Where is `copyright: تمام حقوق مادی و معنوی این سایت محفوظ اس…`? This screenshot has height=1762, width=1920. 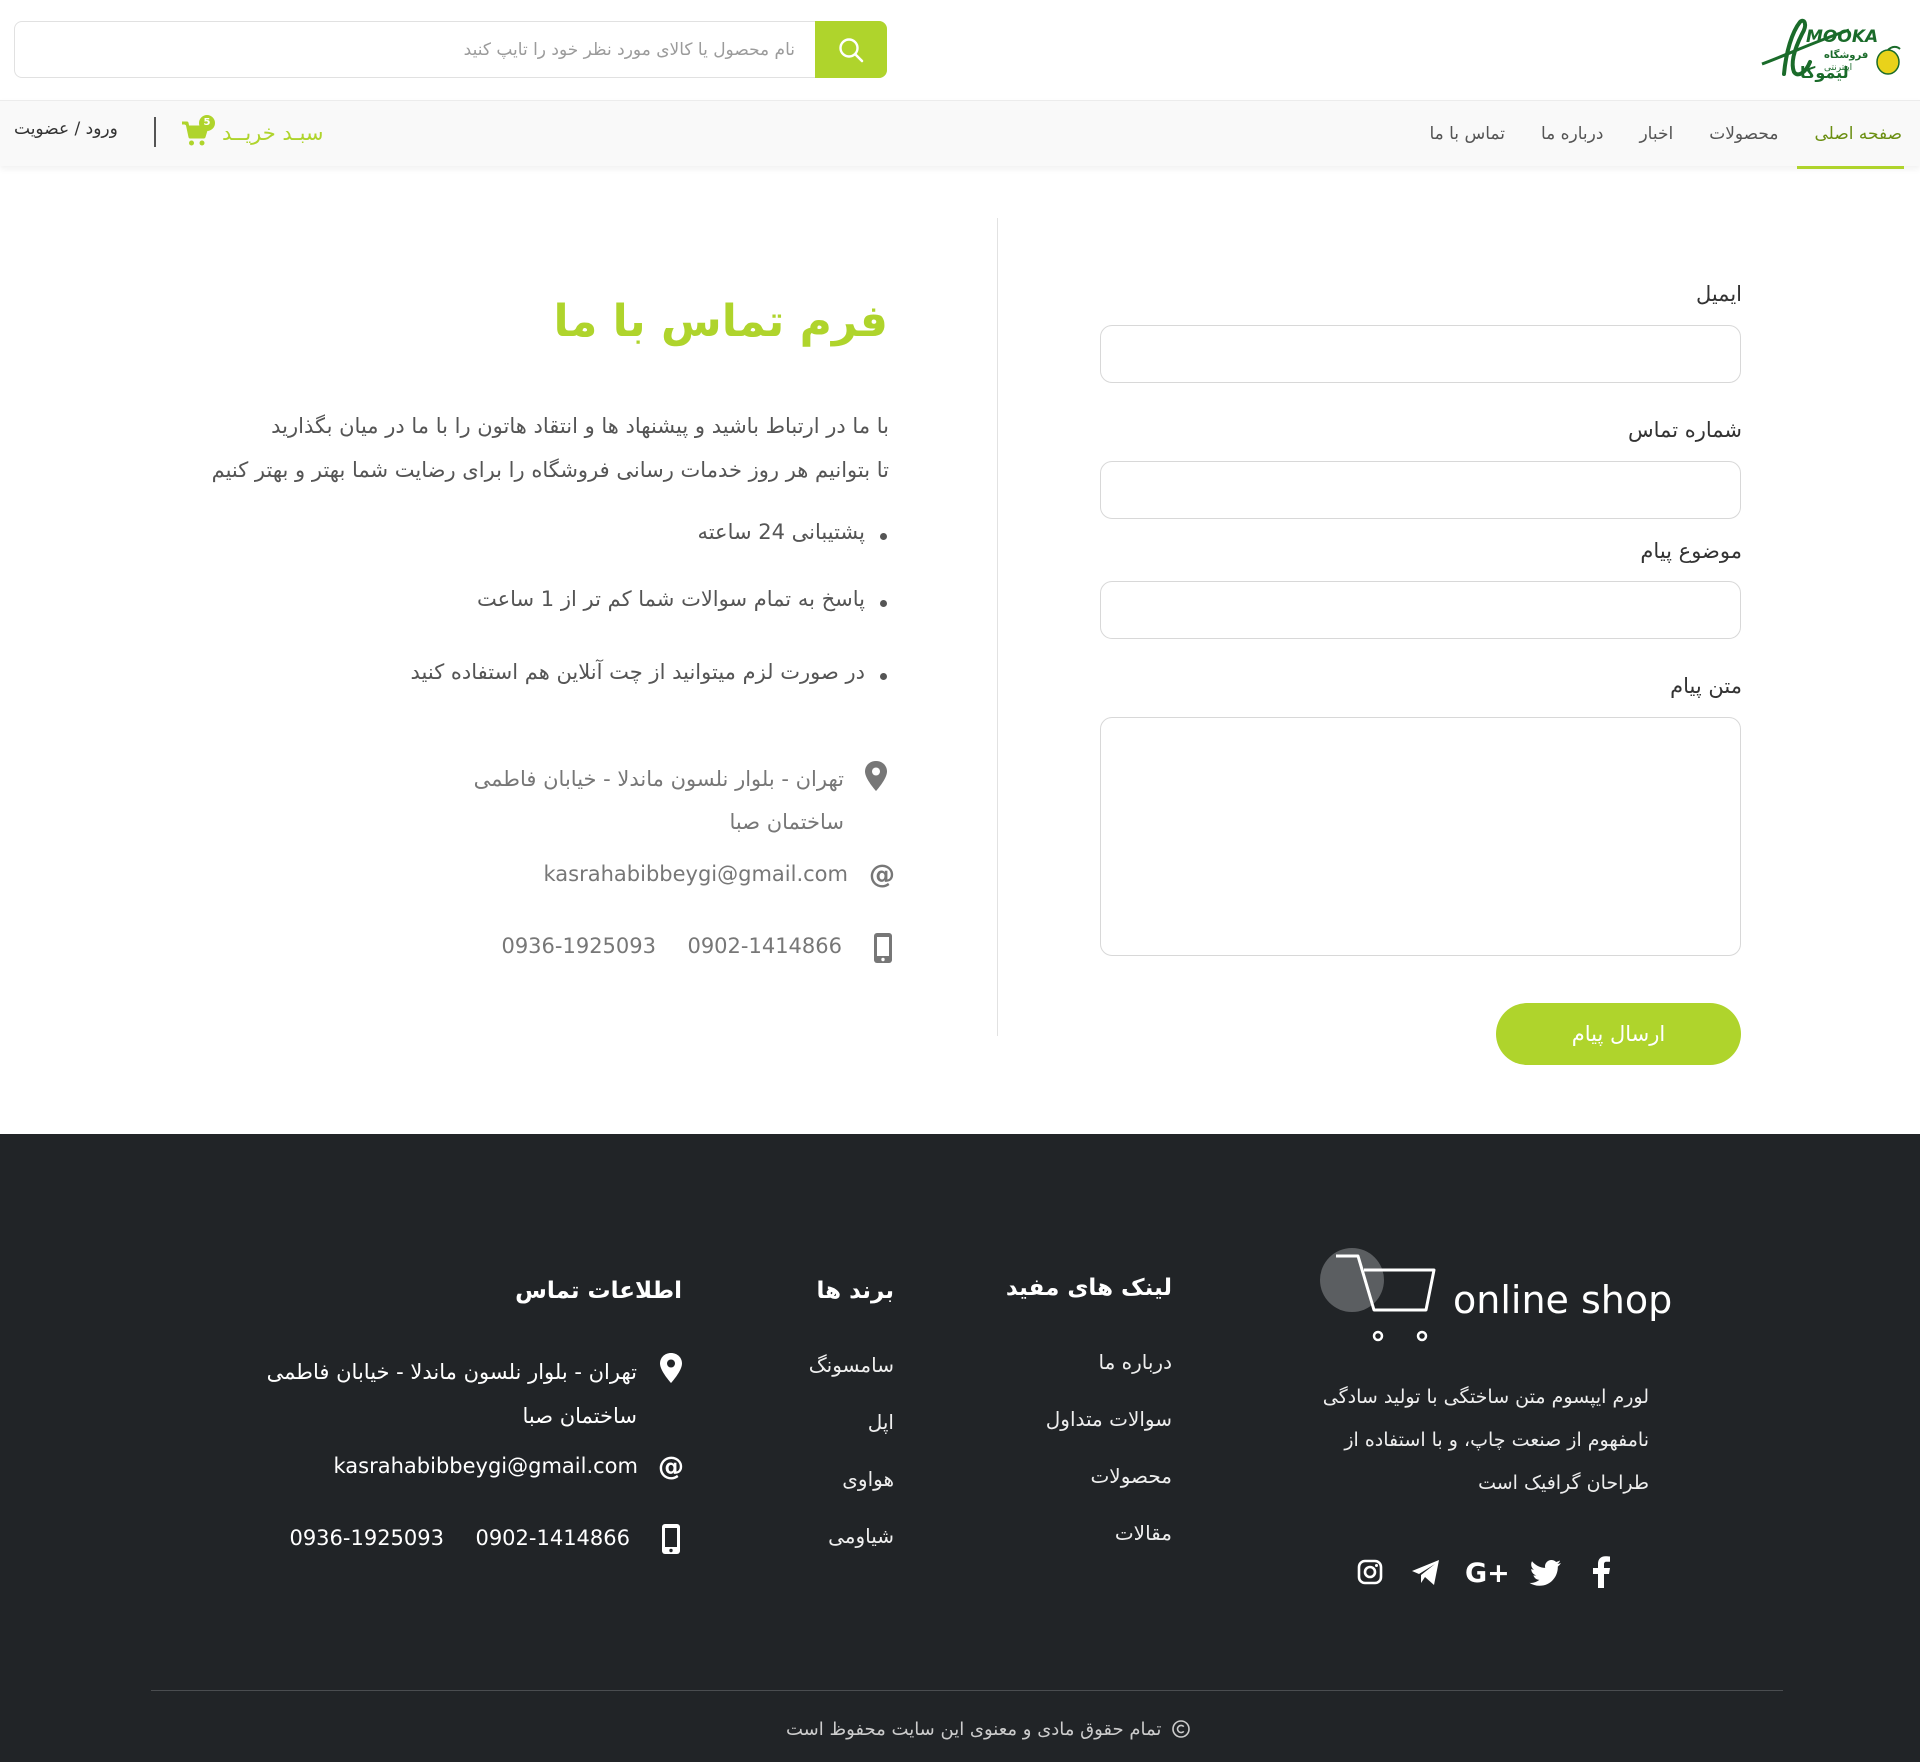
copyright: تمام حقوق مادی و معنوی این سایت محفوظ اس… is located at coordinates (988, 1729).